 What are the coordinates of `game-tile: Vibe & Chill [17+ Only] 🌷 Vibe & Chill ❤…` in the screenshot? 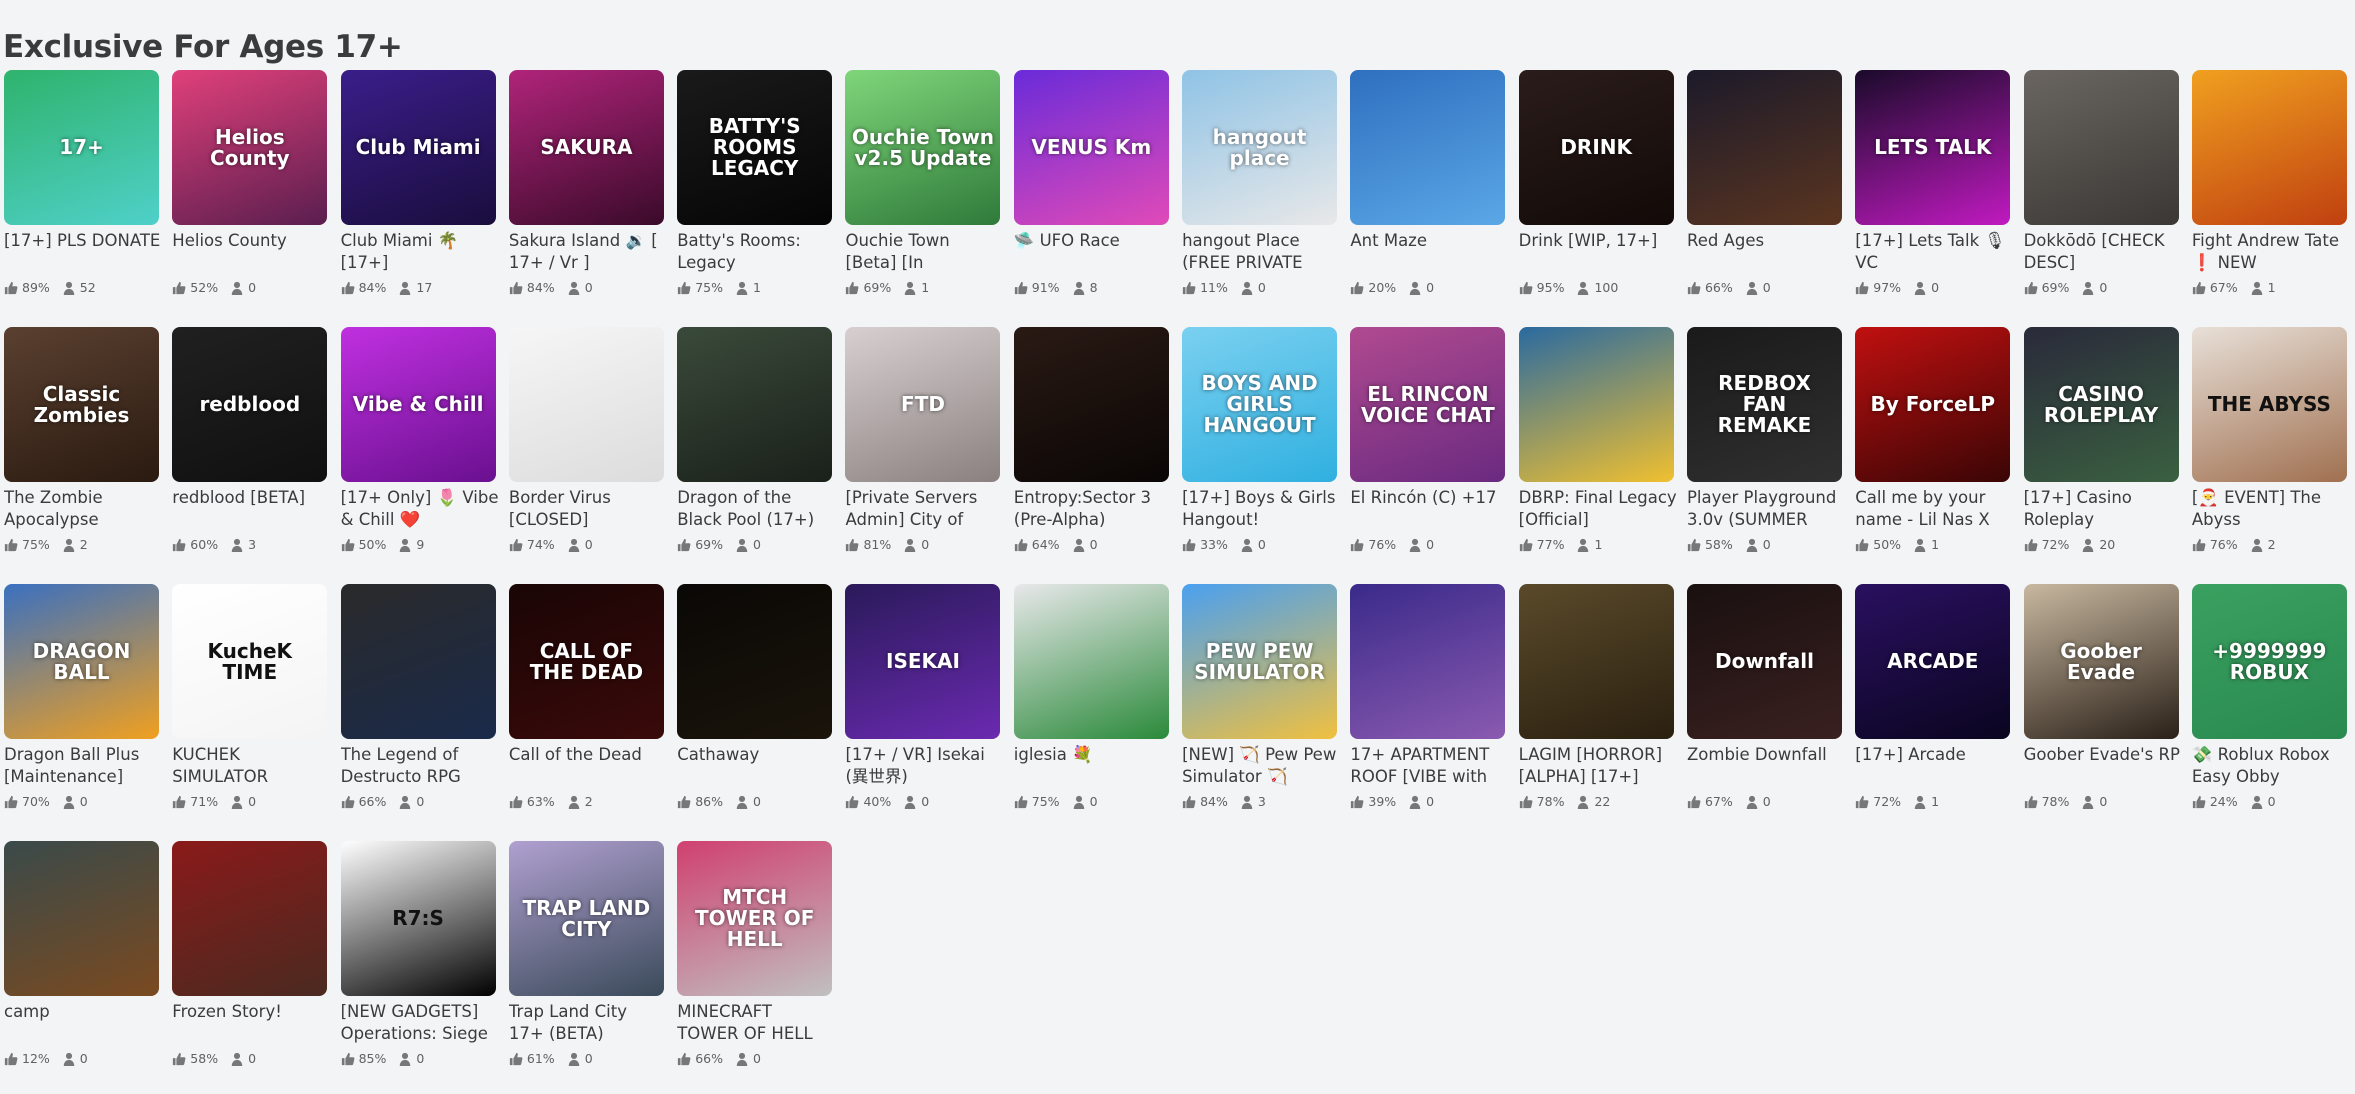 It's located at (419, 439).